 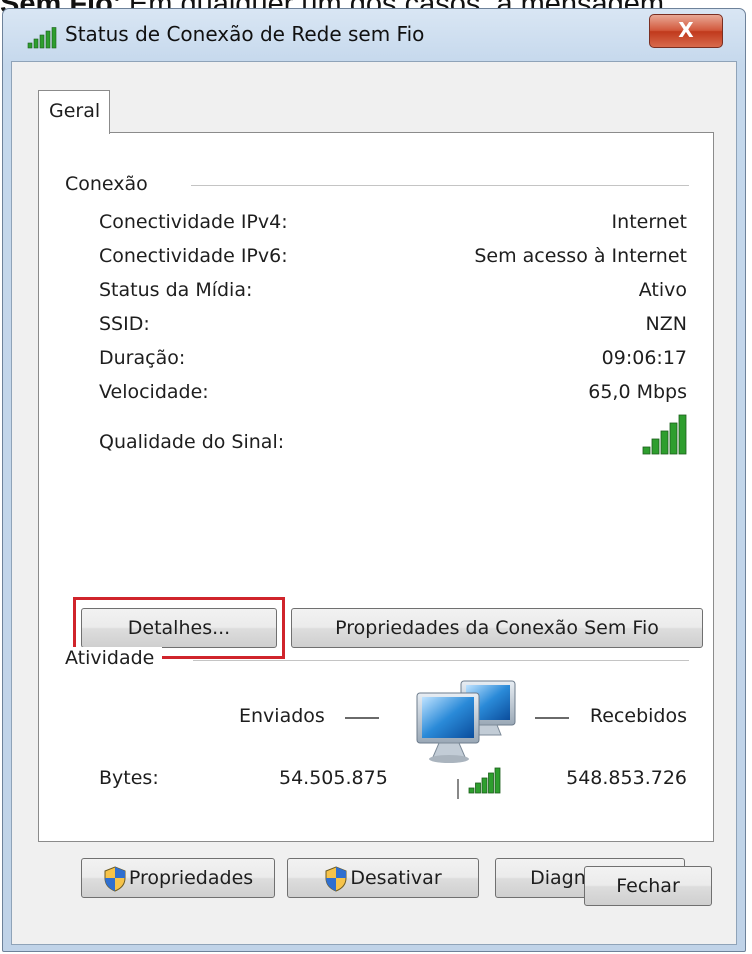 What do you see at coordinates (626, 778) in the screenshot?
I see `bytes-received-value: 548.853.726` at bounding box center [626, 778].